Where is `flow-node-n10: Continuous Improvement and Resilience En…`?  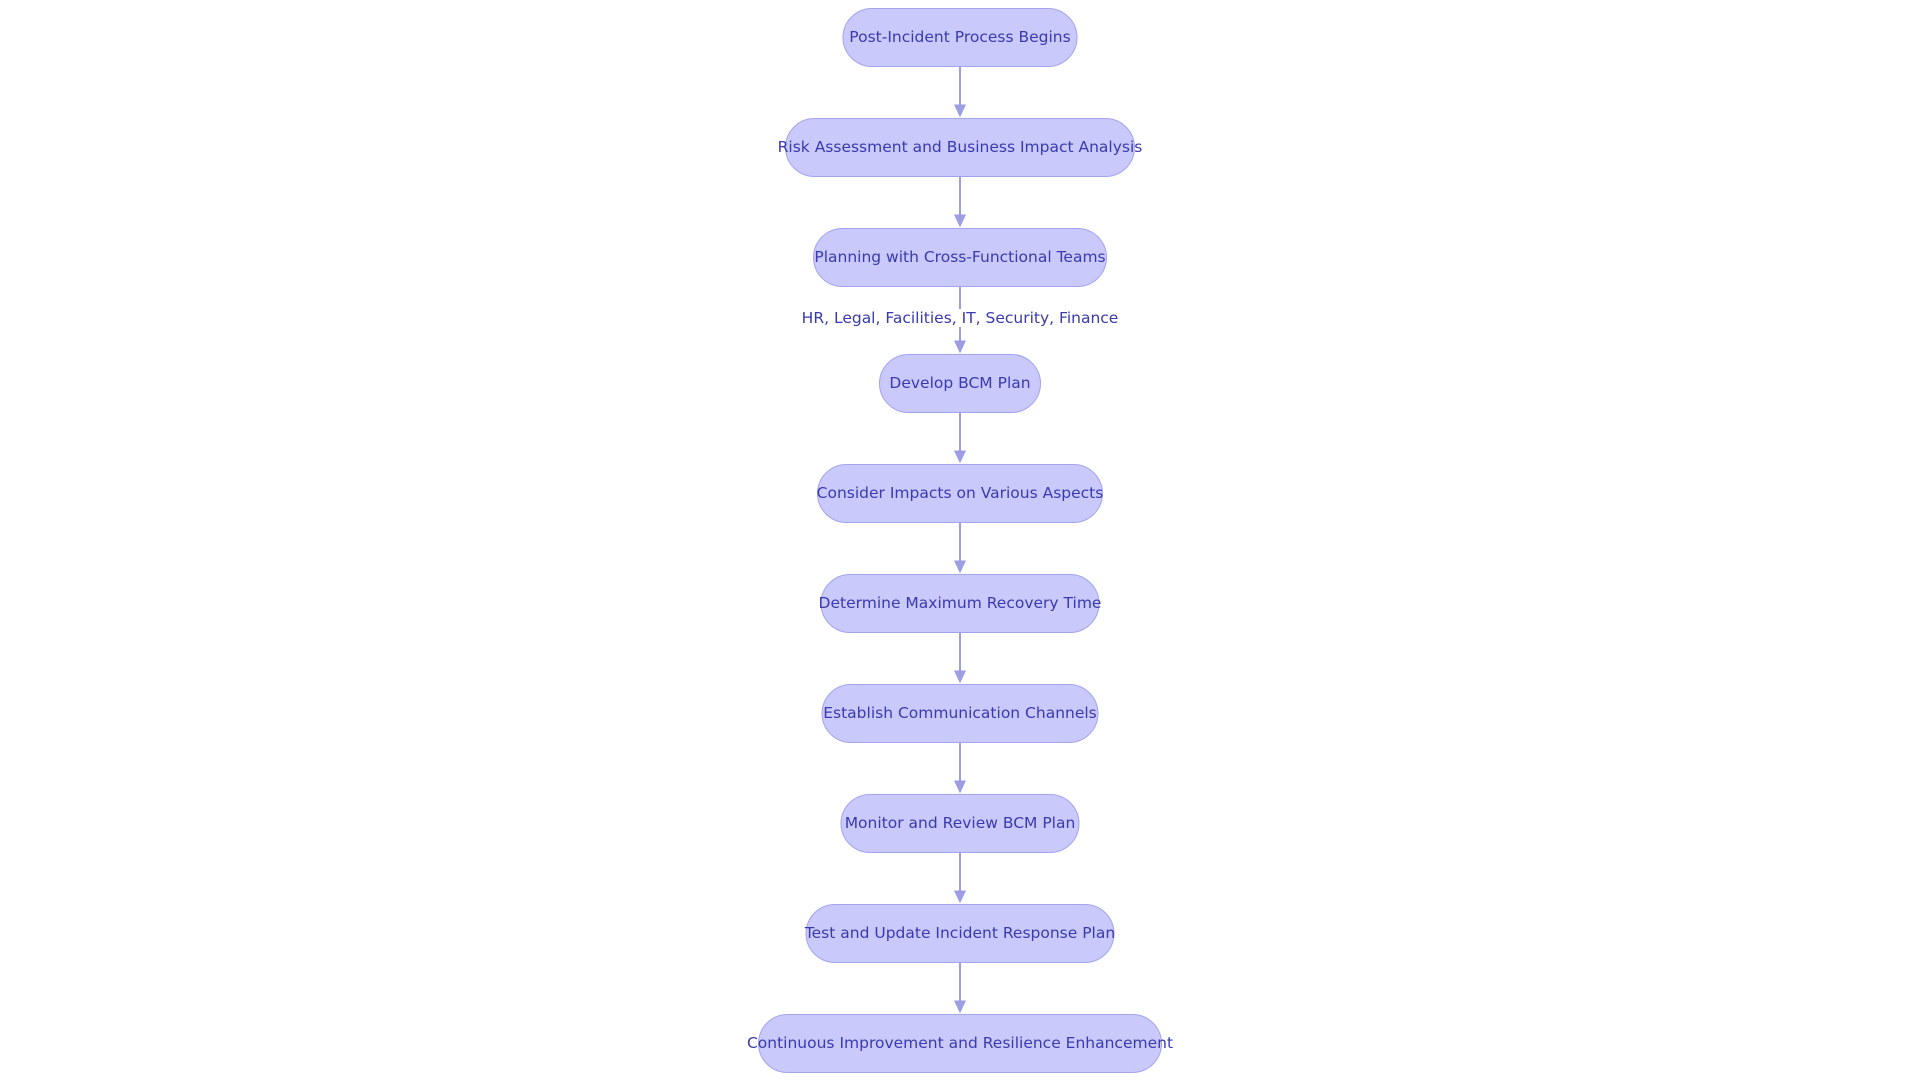 flow-node-n10: Continuous Improvement and Resilience En… is located at coordinates (960, 1043).